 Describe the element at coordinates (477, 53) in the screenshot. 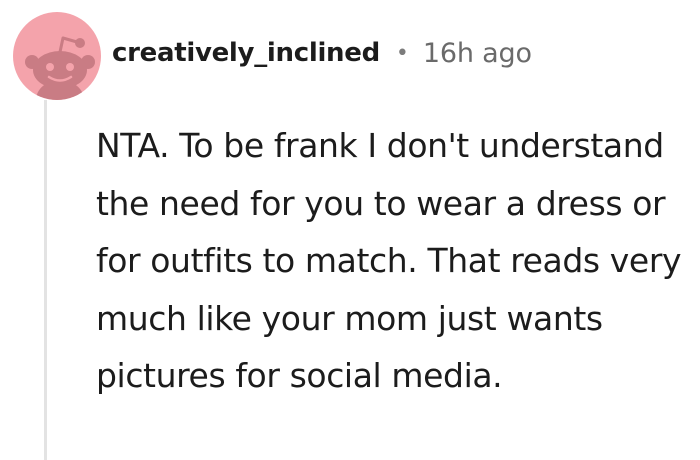

I see `comment-timestamp: 16h ago` at that location.